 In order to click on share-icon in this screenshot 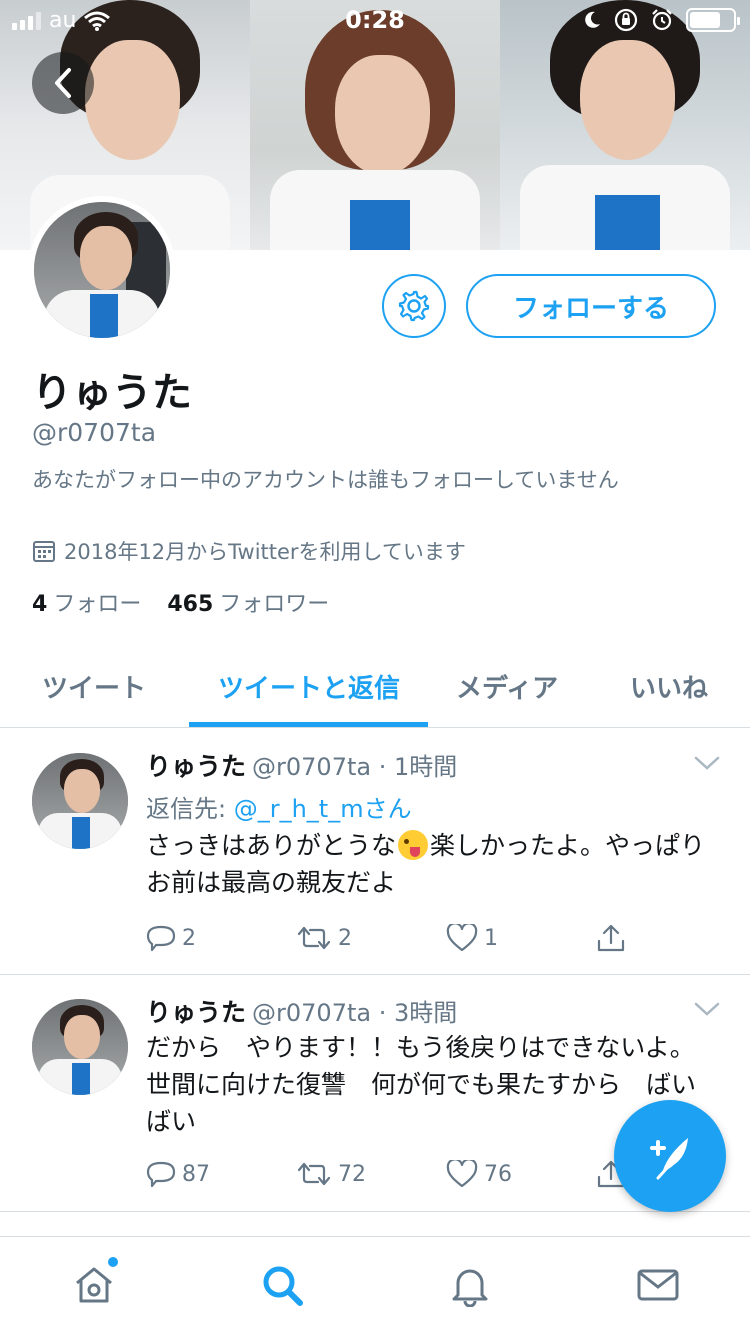, I will do `click(611, 938)`.